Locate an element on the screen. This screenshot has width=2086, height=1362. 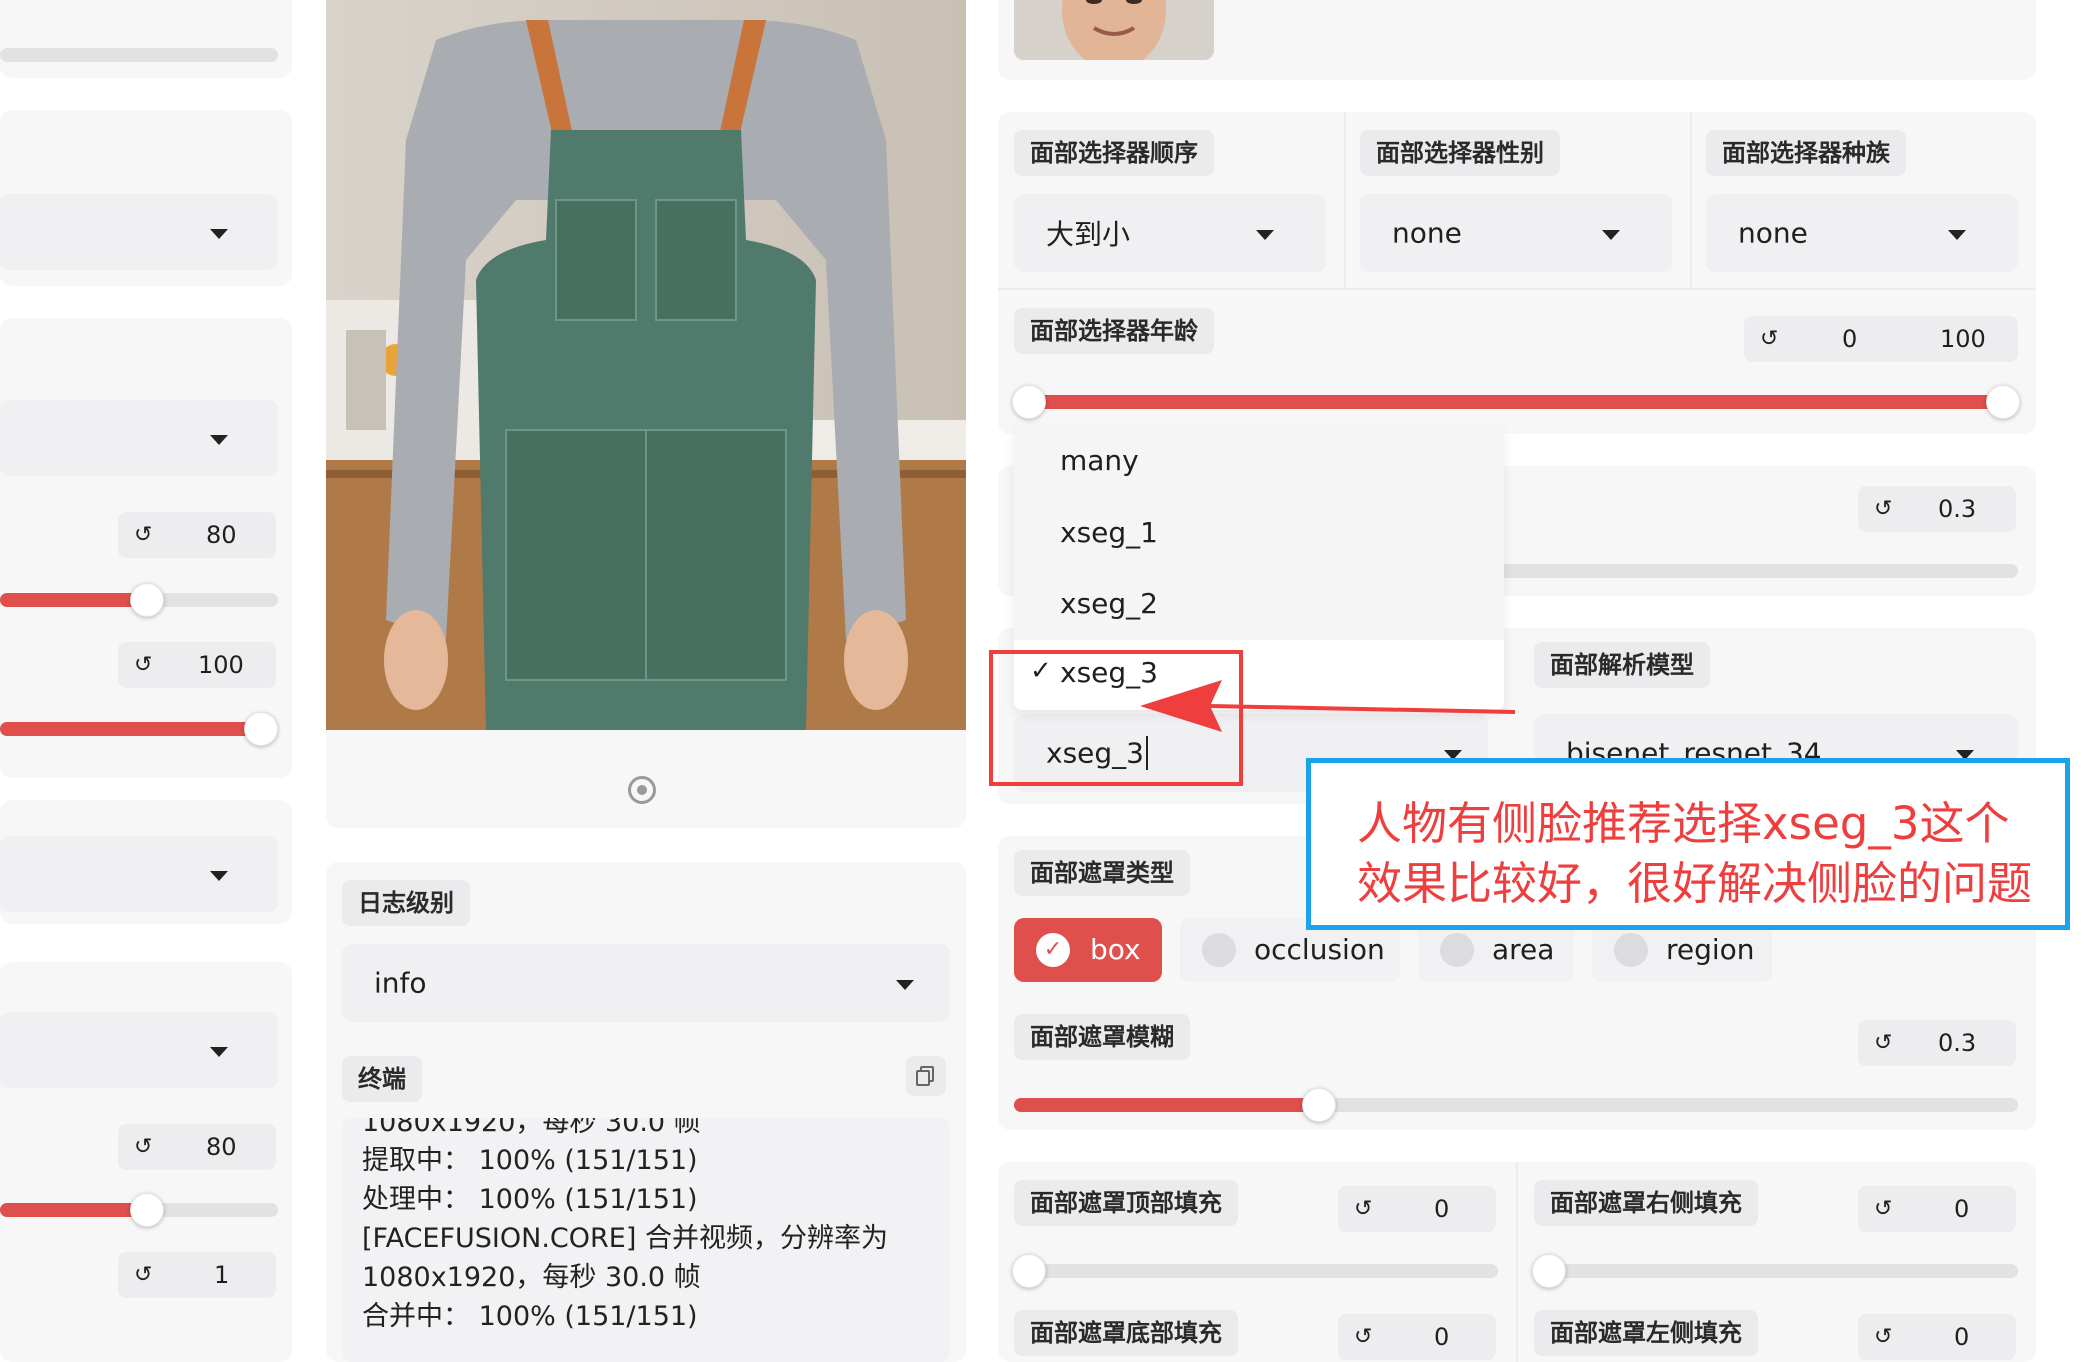
check-icon: ✓ is located at coordinates (1053, 950).